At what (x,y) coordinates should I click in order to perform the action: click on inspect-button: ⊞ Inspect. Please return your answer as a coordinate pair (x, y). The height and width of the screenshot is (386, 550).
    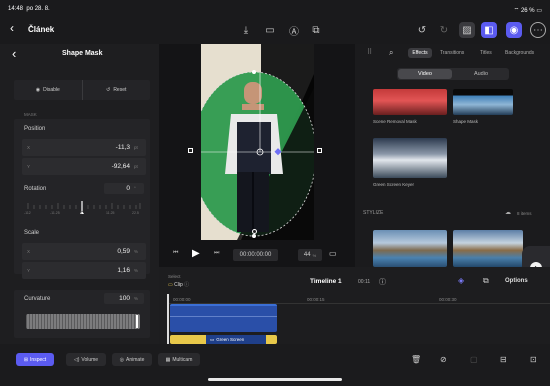
    Looking at the image, I should click on (35, 359).